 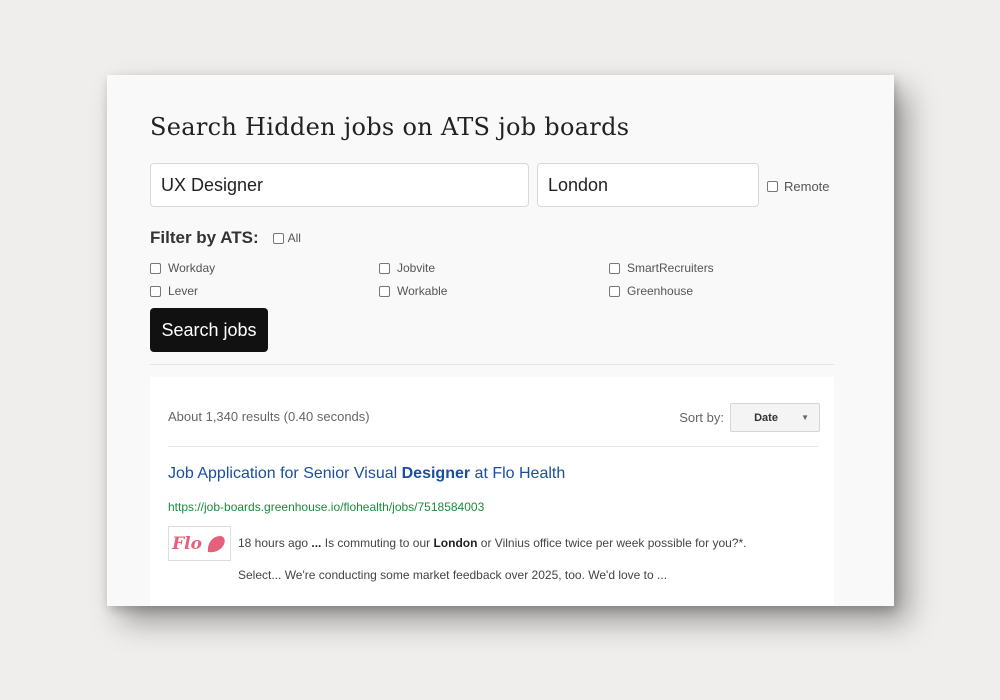 What do you see at coordinates (209, 330) in the screenshot?
I see `search-jobs-button: Search jobs` at bounding box center [209, 330].